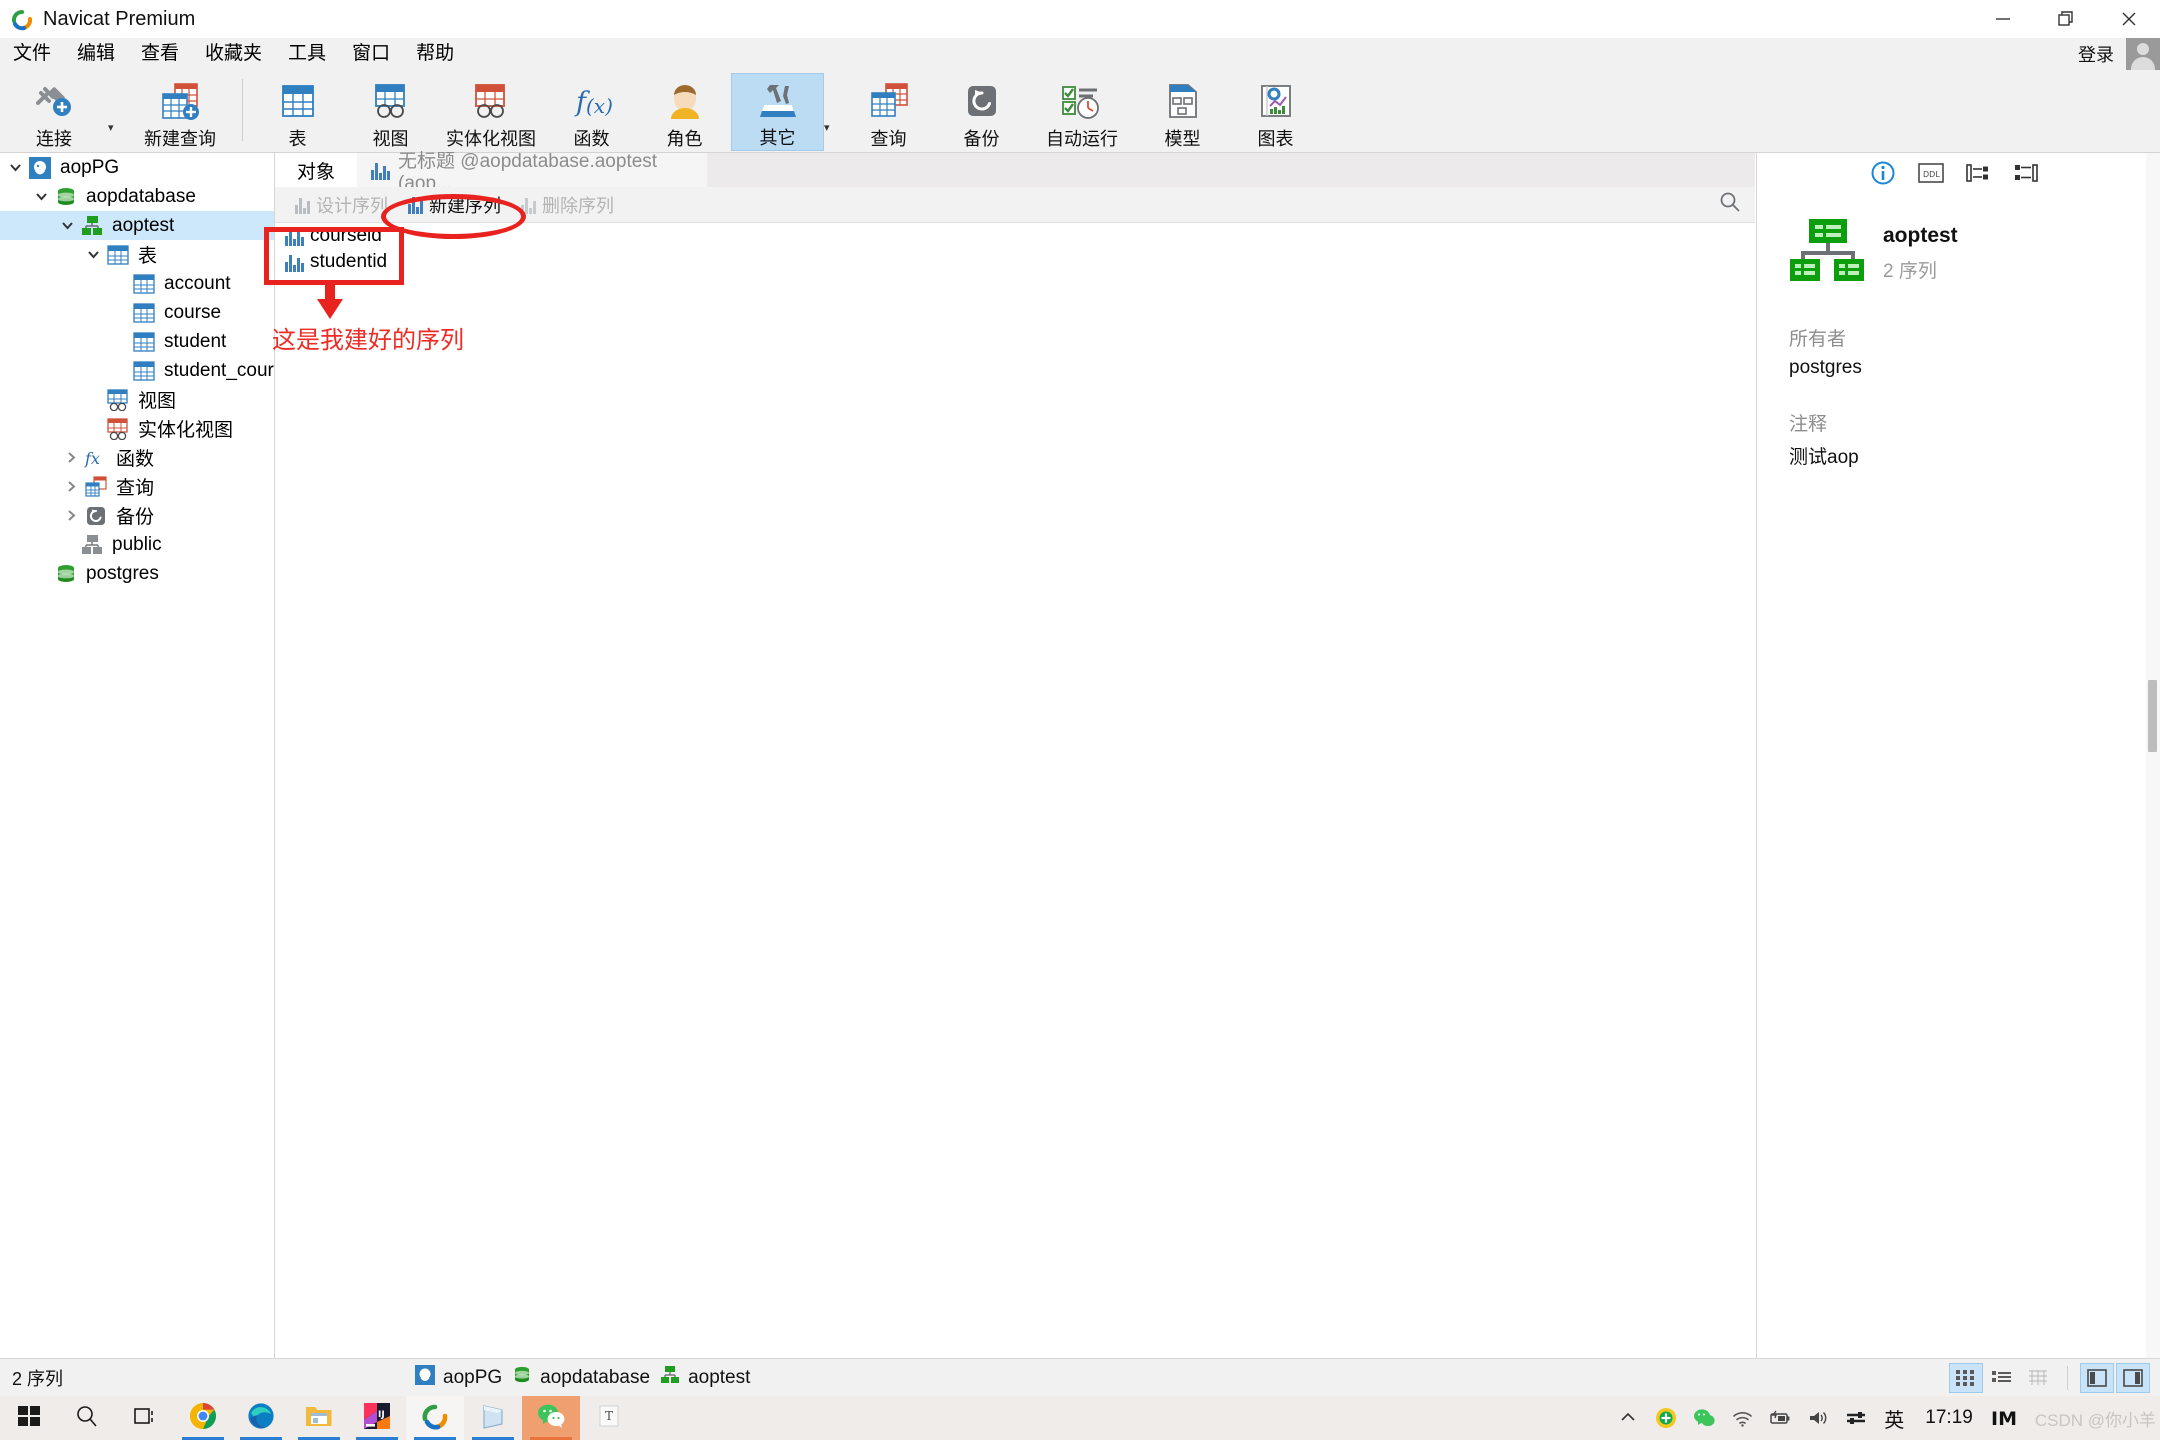  I want to click on menu-tools: 工具, so click(307, 54).